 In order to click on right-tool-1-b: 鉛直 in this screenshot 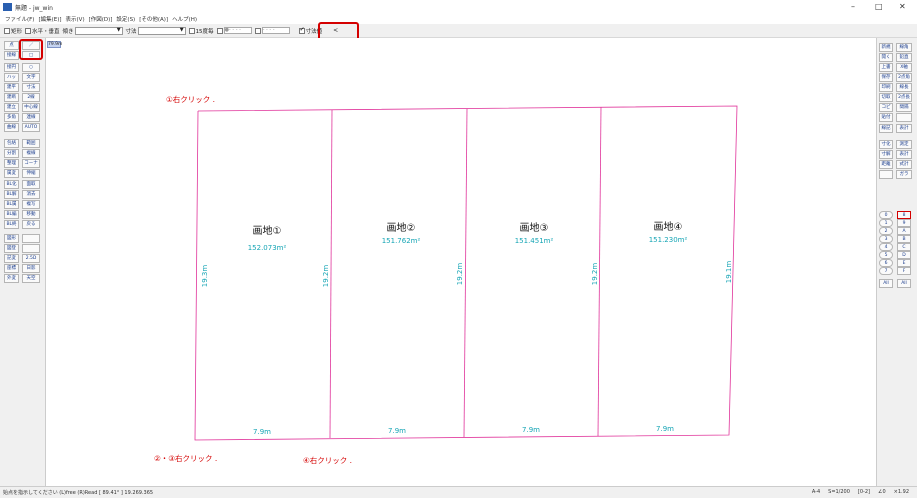, I will do `click(904, 57)`.